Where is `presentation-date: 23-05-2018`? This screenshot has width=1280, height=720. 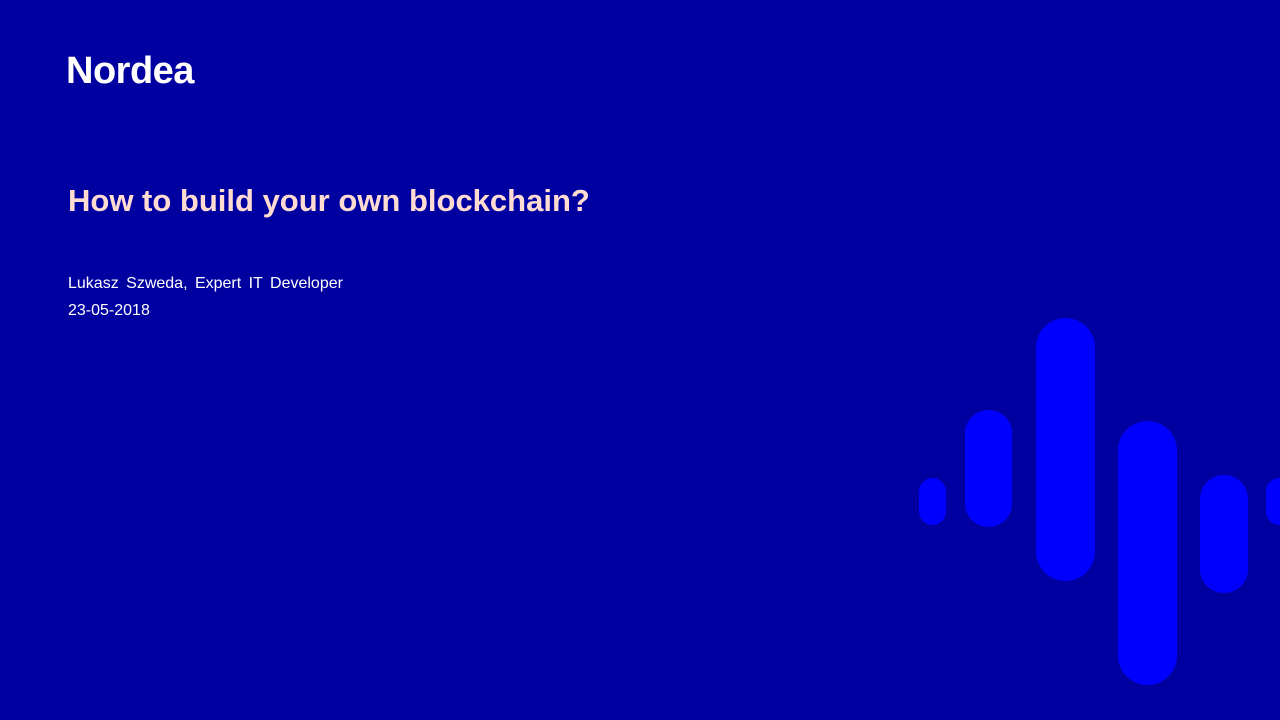 presentation-date: 23-05-2018 is located at coordinates (109, 310).